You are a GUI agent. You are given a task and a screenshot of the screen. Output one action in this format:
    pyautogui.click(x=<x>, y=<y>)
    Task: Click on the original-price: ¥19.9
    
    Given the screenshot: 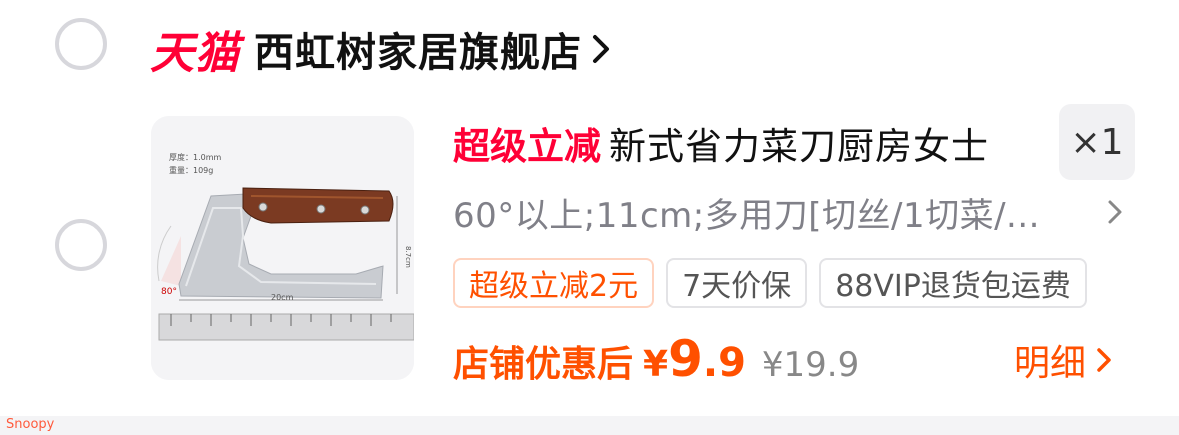 What is the action you would take?
    pyautogui.click(x=810, y=365)
    